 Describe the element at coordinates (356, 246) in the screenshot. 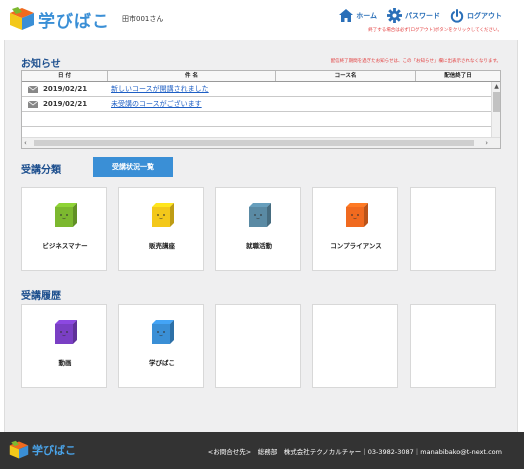

I see `course-card-label: コンプライアンス` at that location.